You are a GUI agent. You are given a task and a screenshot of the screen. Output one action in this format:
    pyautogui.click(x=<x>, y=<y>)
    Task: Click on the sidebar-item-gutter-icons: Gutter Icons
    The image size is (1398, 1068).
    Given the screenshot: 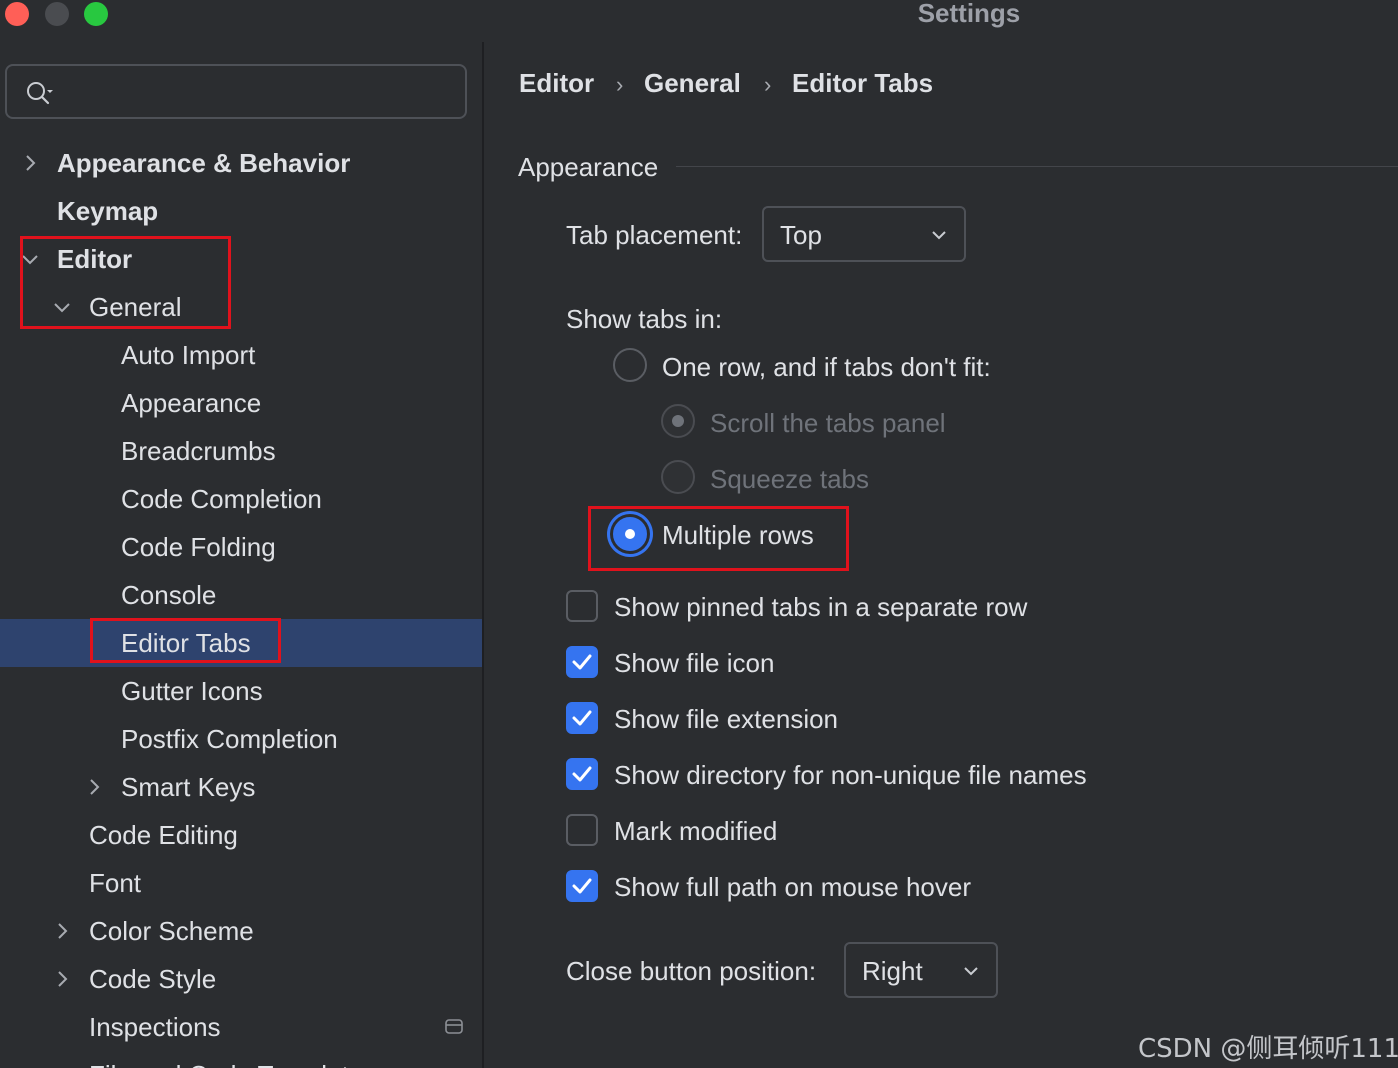 What is the action you would take?
    pyautogui.click(x=241, y=691)
    